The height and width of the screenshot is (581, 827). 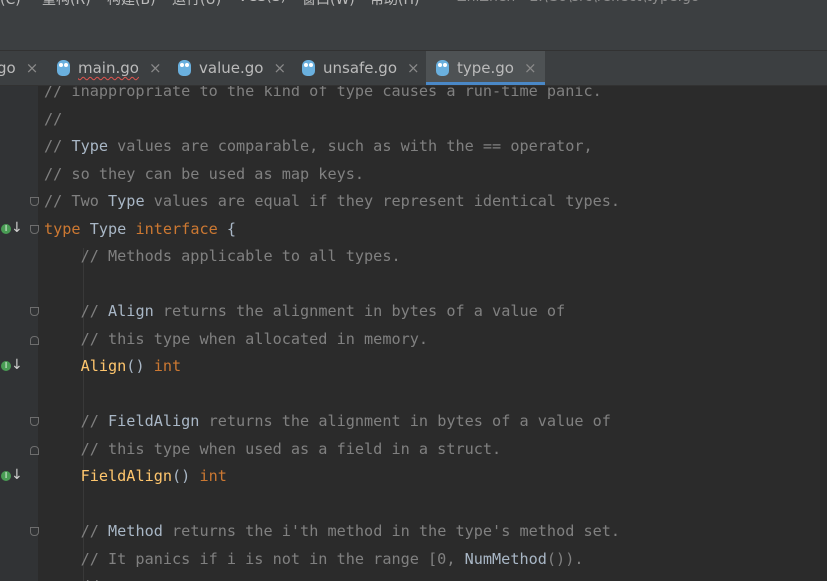 I want to click on menu-item: VCS(S), so click(x=262, y=2).